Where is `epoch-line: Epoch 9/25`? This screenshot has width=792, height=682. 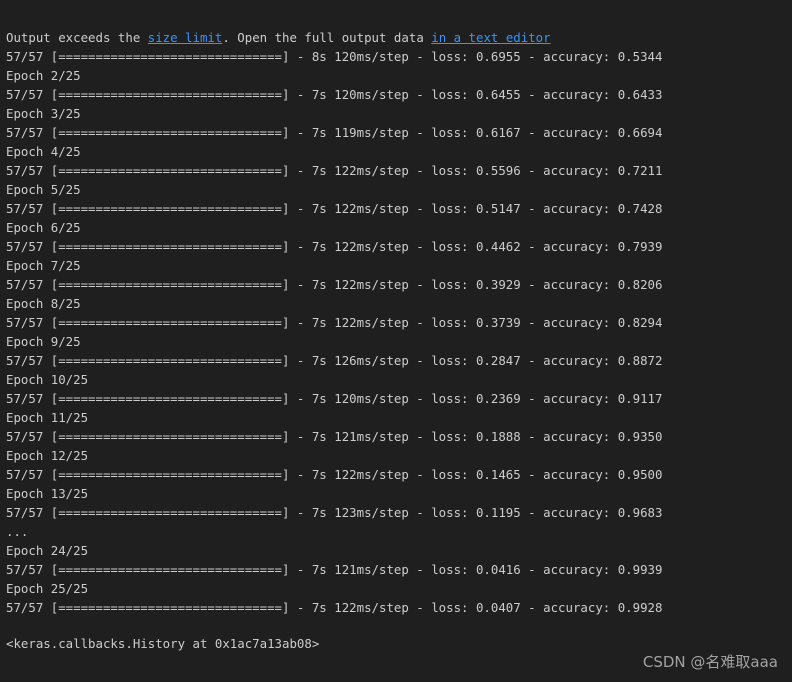
epoch-line: Epoch 9/25 is located at coordinates (43, 341).